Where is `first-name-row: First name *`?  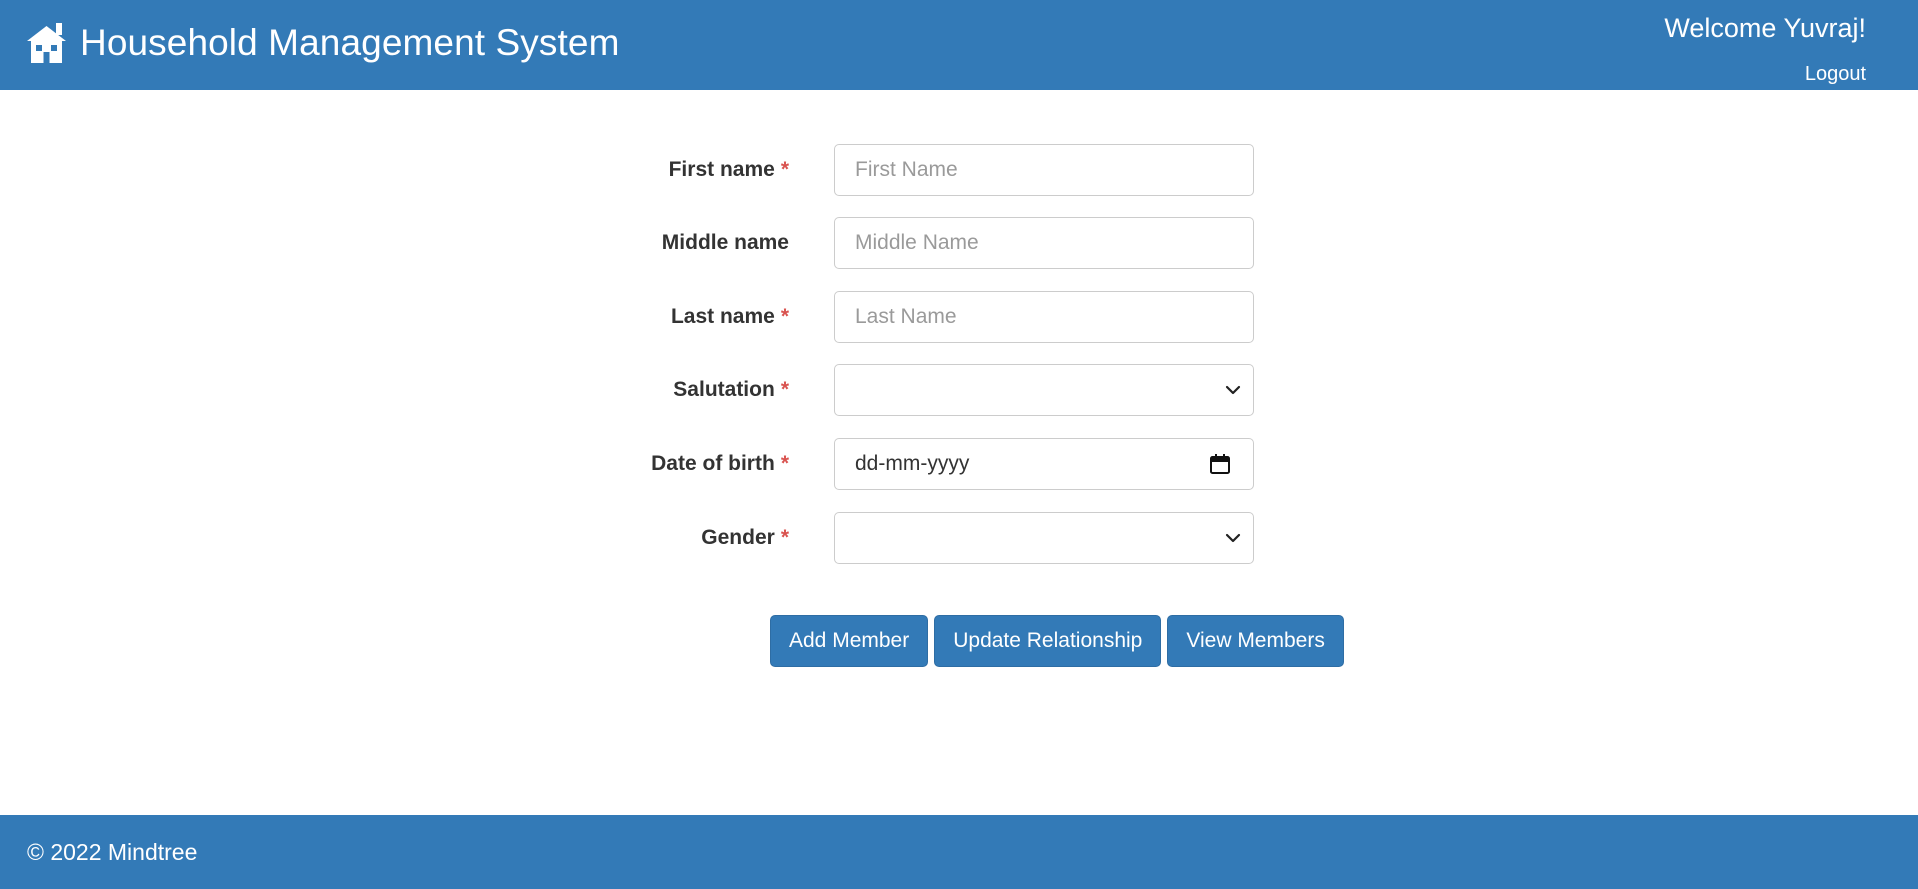 first-name-row: First name * is located at coordinates (959, 170).